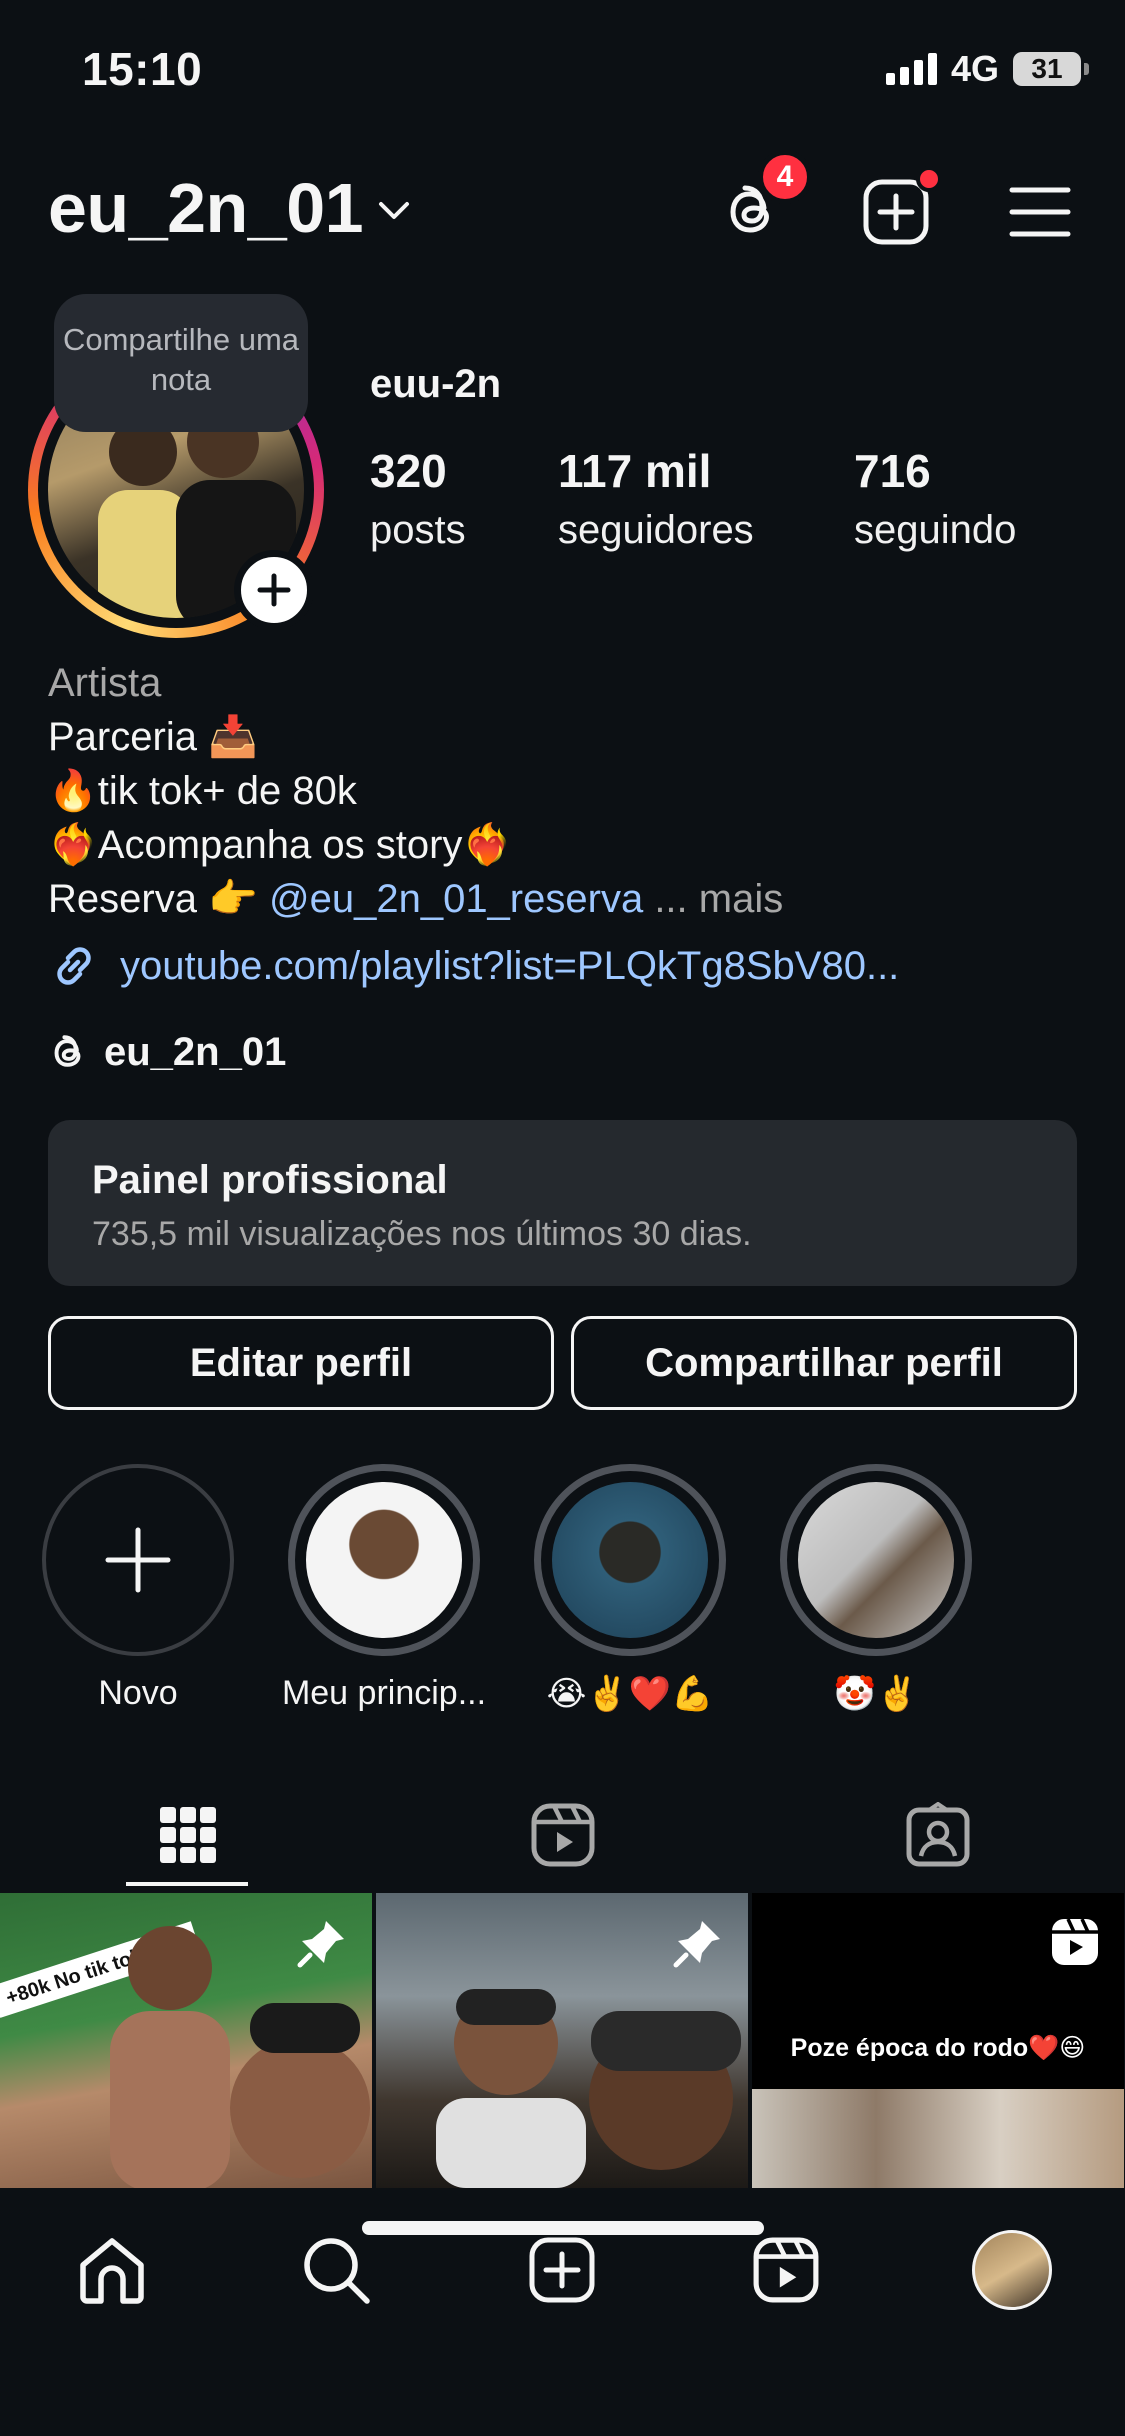  I want to click on highlight-item: 😭✌️❤️💪, so click(630, 1589).